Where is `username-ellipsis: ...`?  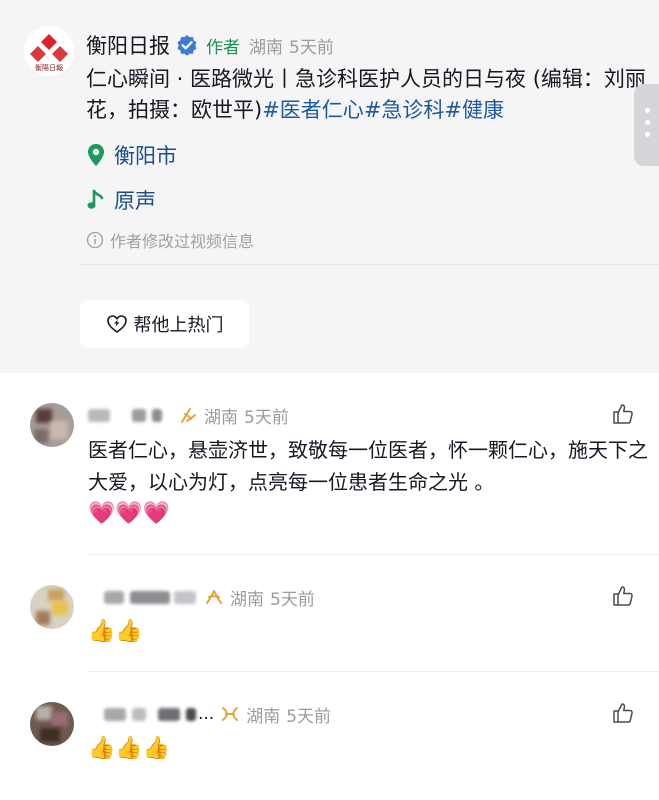 username-ellipsis: ... is located at coordinates (206, 714).